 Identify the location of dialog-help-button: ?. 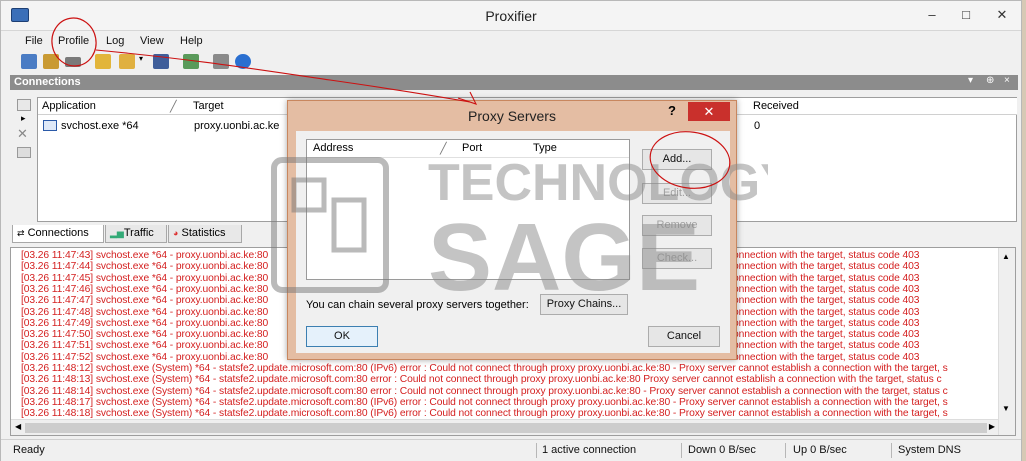
(672, 110).